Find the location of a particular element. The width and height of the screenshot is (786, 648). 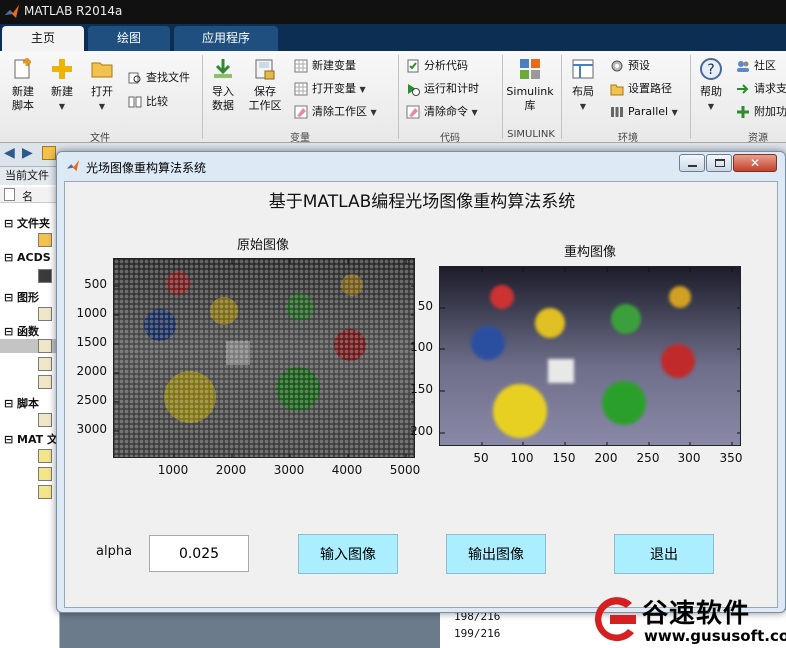

minimize-button is located at coordinates (692, 163).